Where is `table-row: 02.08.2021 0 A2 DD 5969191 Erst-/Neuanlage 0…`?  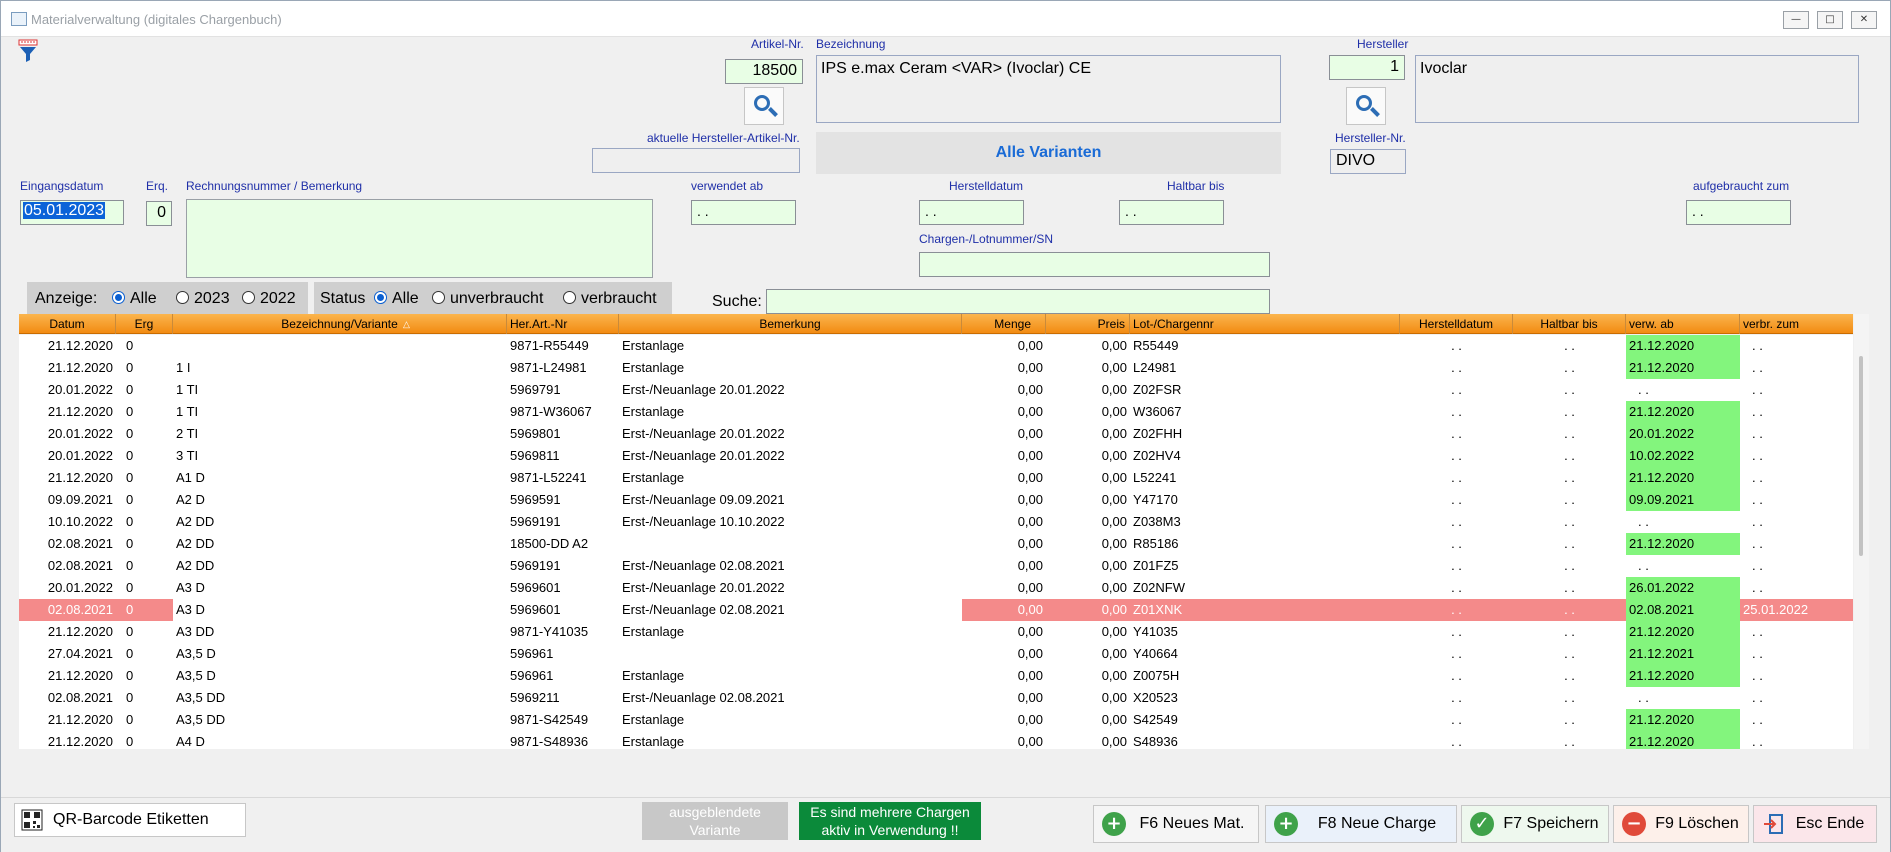 table-row: 02.08.2021 0 A2 DD 5969191 Erst-/Neuanlage 0… is located at coordinates (936, 566).